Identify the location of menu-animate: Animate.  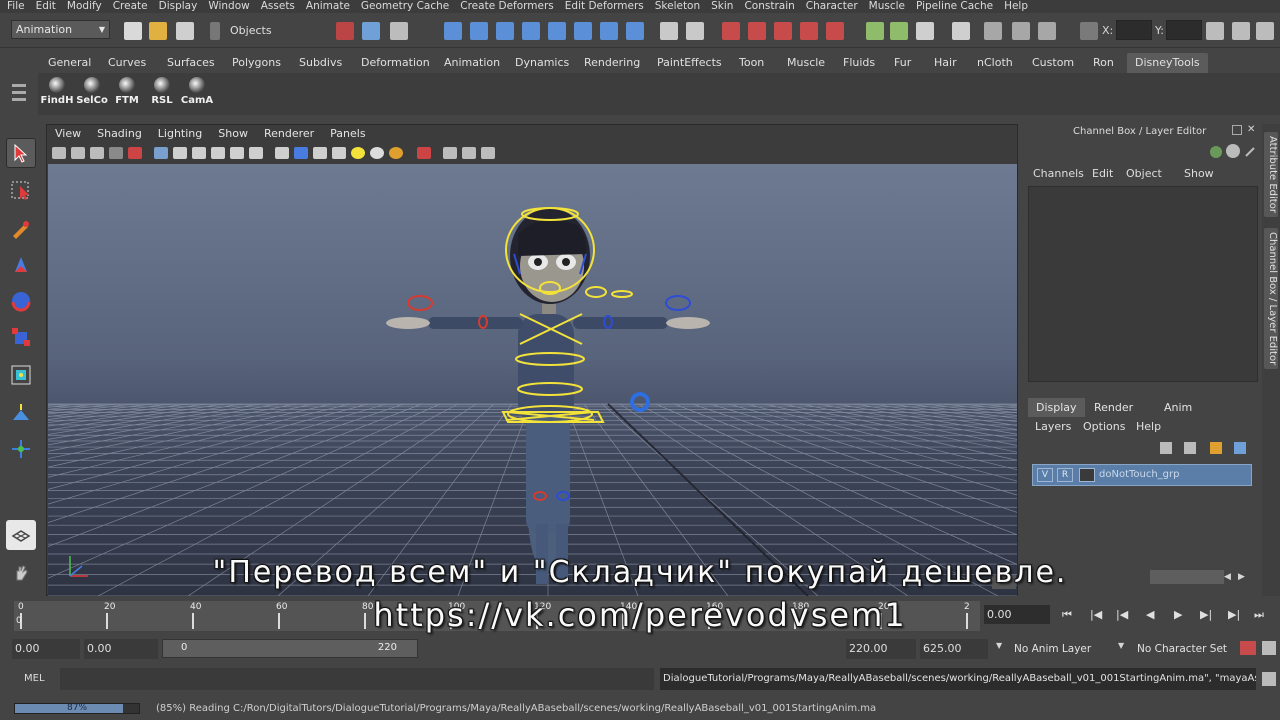
(328, 6).